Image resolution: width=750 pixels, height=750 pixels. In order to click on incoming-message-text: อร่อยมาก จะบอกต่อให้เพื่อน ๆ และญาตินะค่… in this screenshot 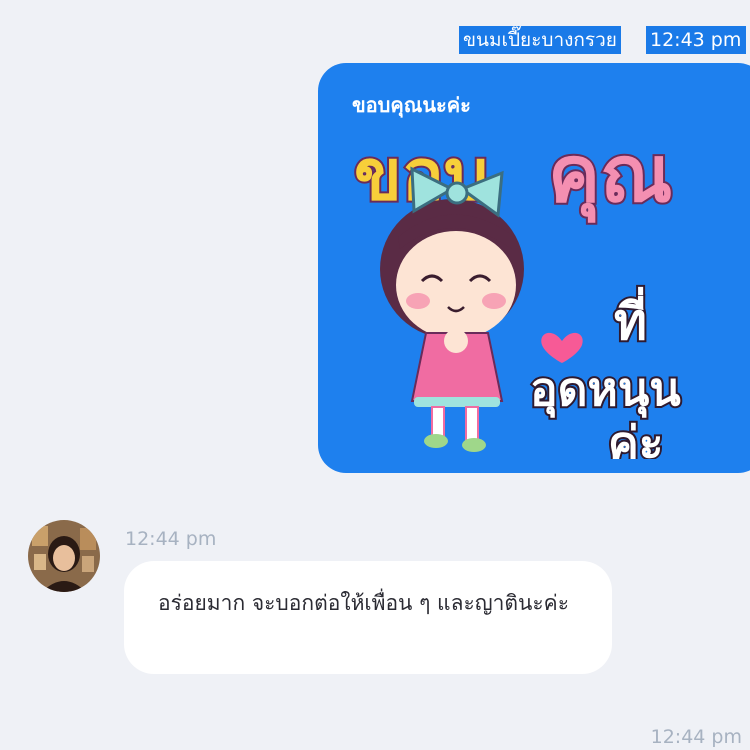, I will do `click(364, 603)`.